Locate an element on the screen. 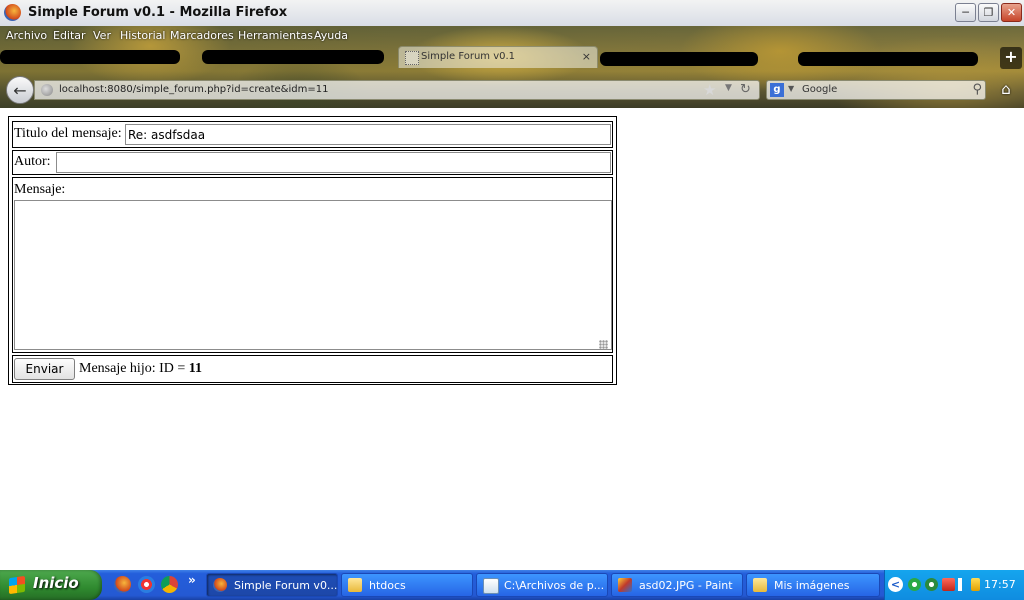  windows-logo-icon is located at coordinates (17, 585).